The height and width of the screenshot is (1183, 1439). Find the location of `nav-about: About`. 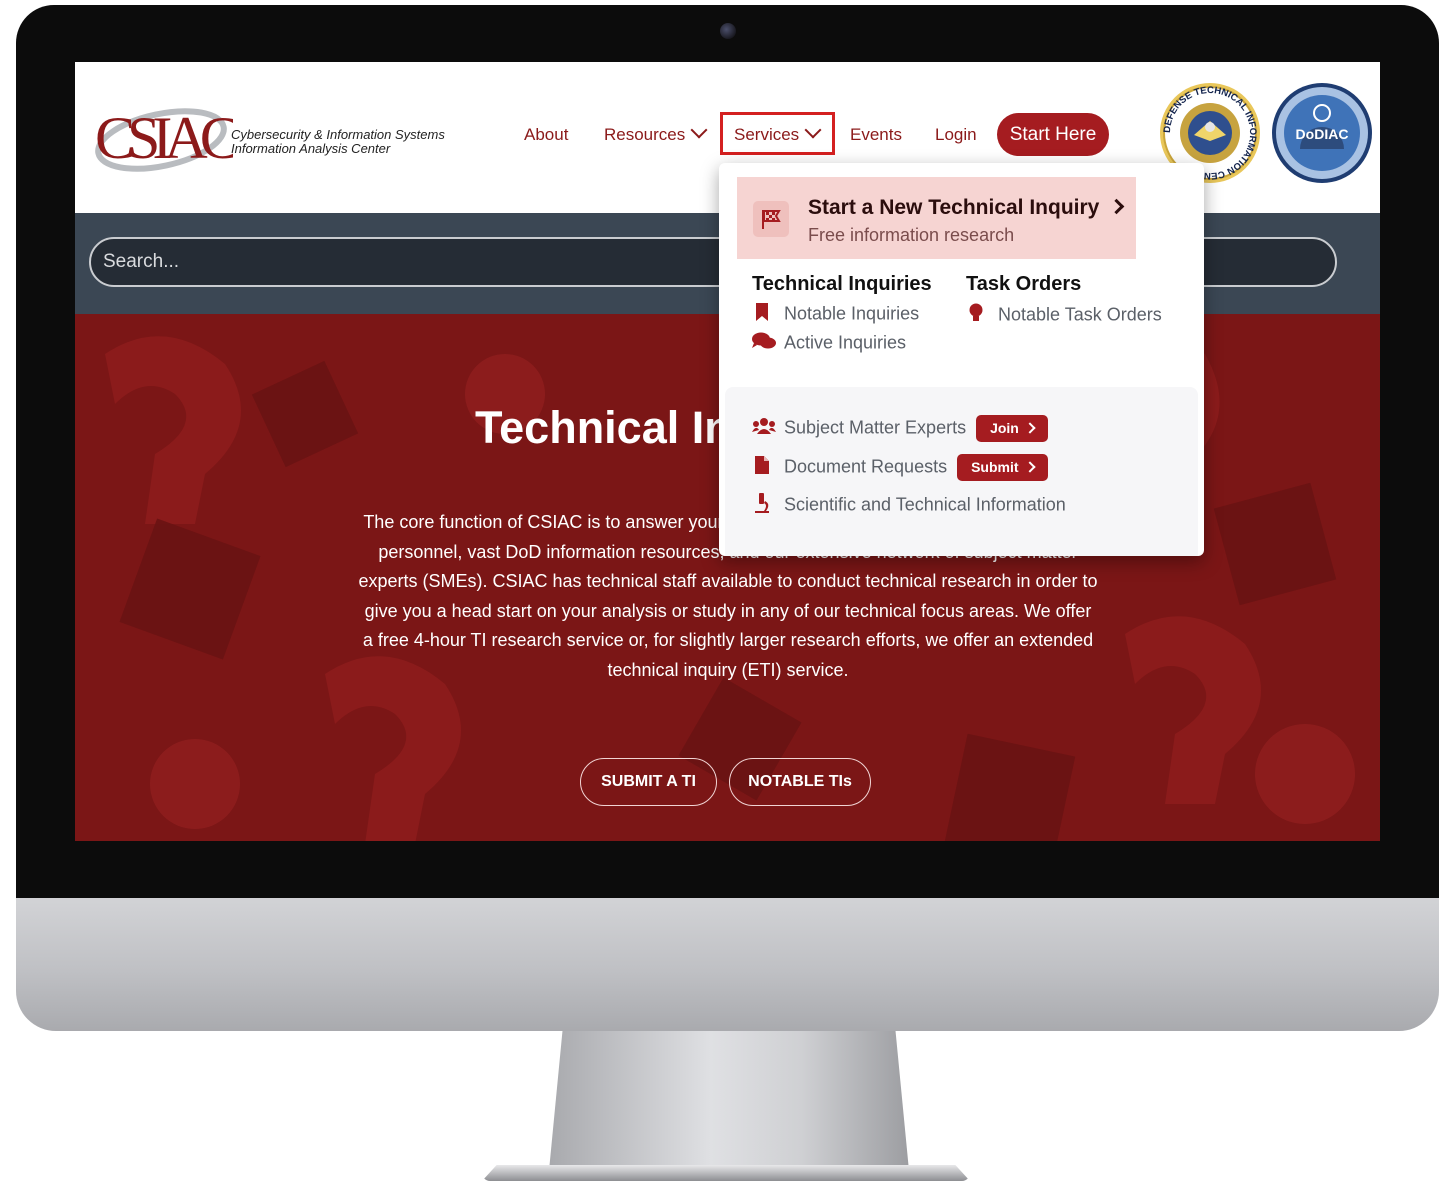

nav-about: About is located at coordinates (546, 135).